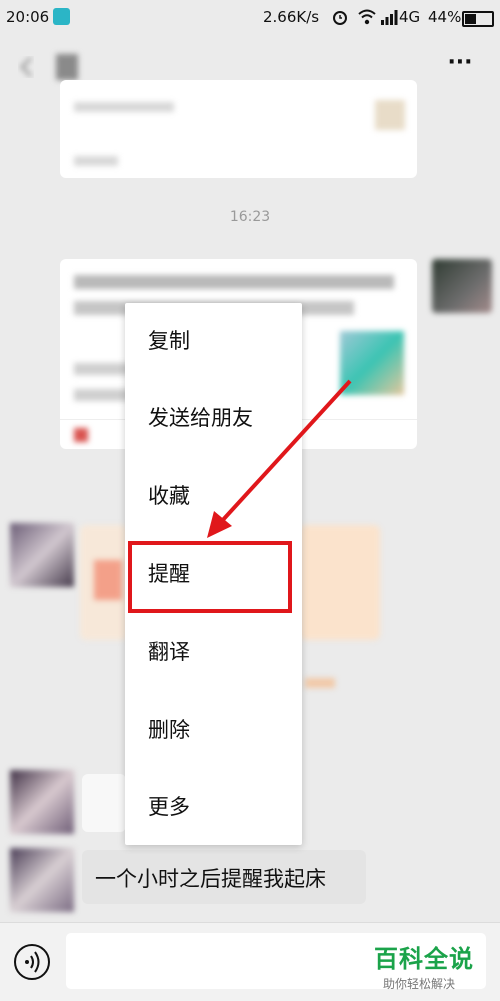  What do you see at coordinates (478, 19) in the screenshot?
I see `battery-icon` at bounding box center [478, 19].